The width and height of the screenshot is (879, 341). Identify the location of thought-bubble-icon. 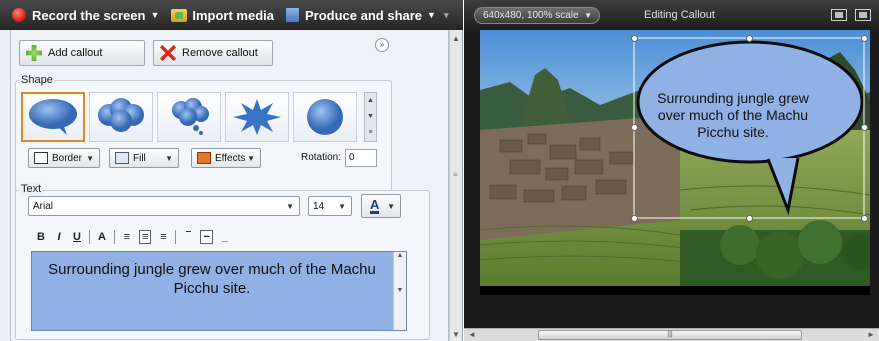
(190, 116).